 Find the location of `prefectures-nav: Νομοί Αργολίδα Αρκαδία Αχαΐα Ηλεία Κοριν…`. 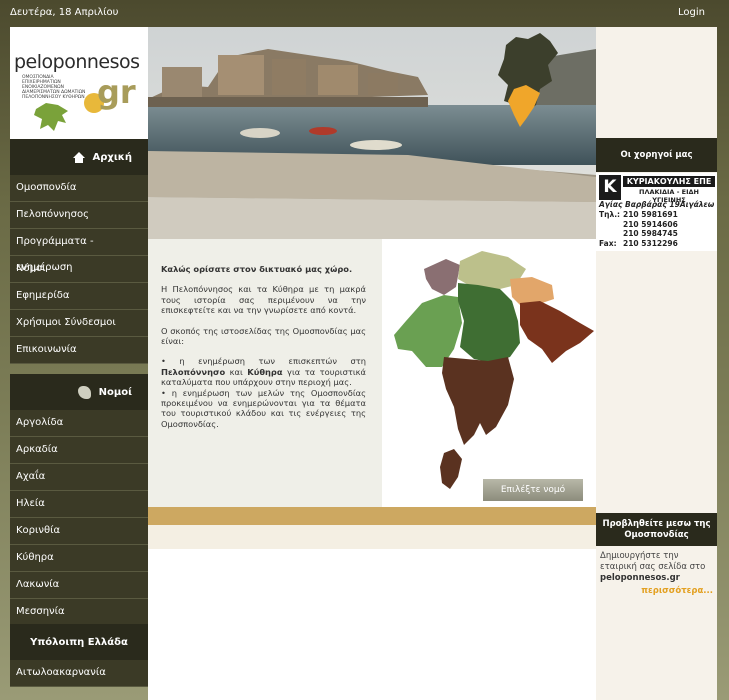

prefectures-nav: Νομοί Αργολίδα Αρκαδία Αχαΐα Ηλεία Κοριν… is located at coordinates (79, 500).